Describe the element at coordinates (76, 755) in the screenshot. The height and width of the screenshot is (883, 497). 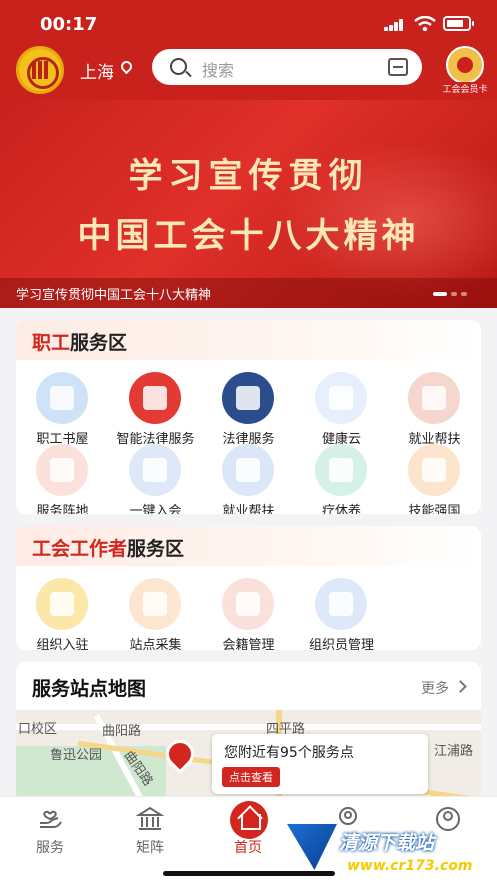
I see `map-label: 鲁迅公园` at that location.